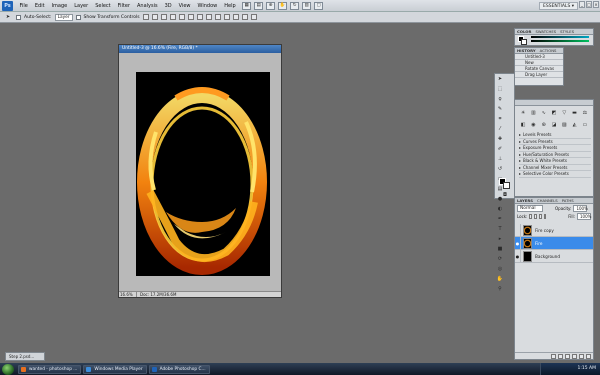  What do you see at coordinates (8, 17) in the screenshot?
I see `move-tool-preset-icon: ➤` at bounding box center [8, 17].